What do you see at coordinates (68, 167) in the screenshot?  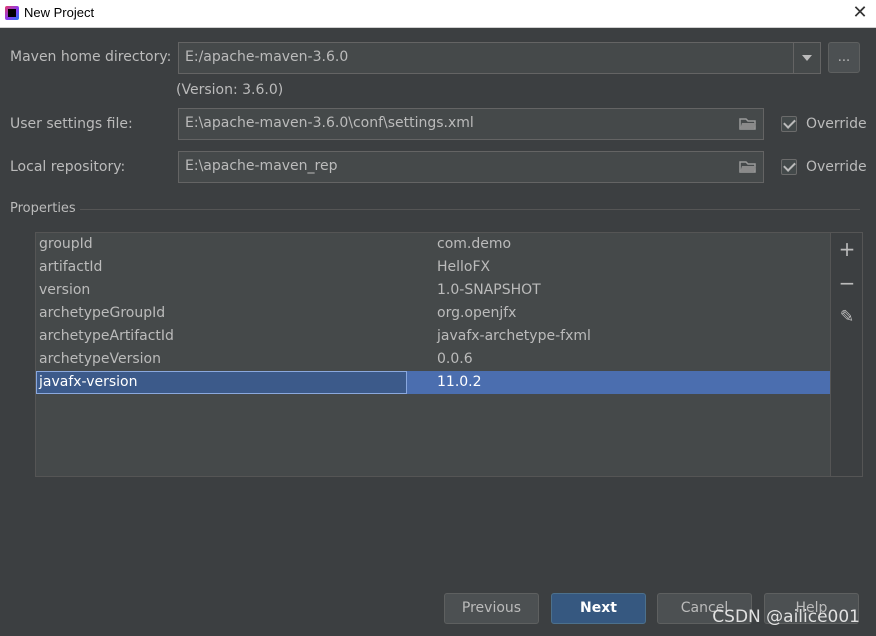 I see `local-repo-label: Local repository:` at bounding box center [68, 167].